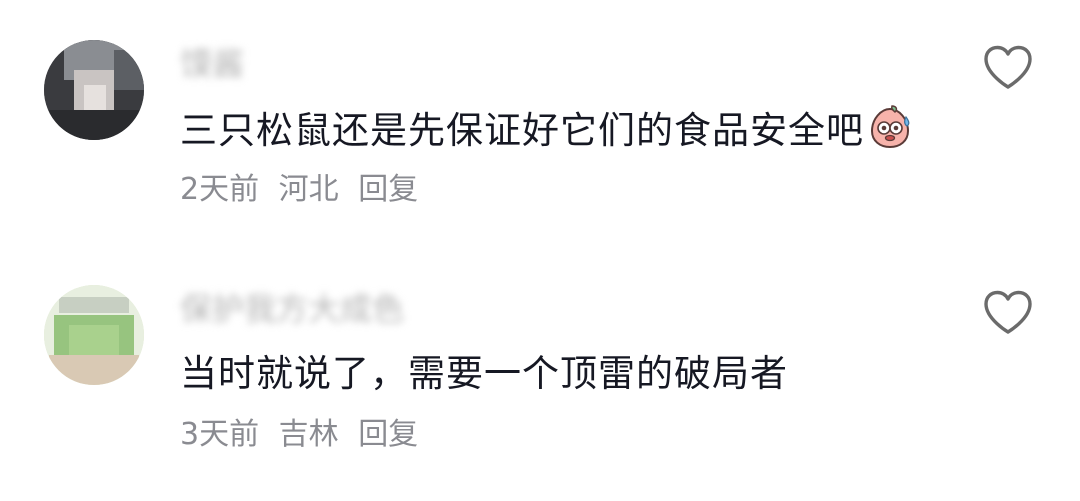 Image resolution: width=1080 pixels, height=501 pixels. I want to click on username: 保护我方大成色, so click(292, 309).